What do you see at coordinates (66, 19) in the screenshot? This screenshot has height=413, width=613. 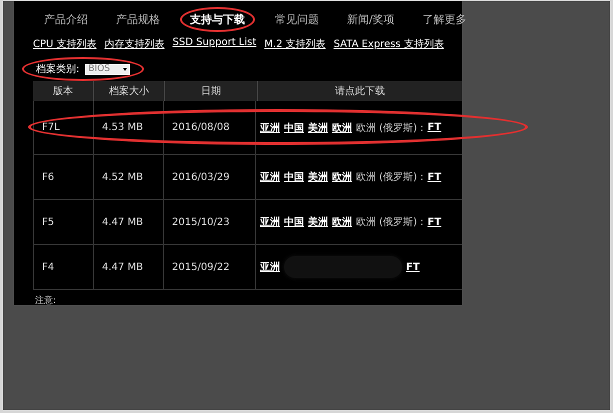 I see `nav-tab: 产品介绍` at bounding box center [66, 19].